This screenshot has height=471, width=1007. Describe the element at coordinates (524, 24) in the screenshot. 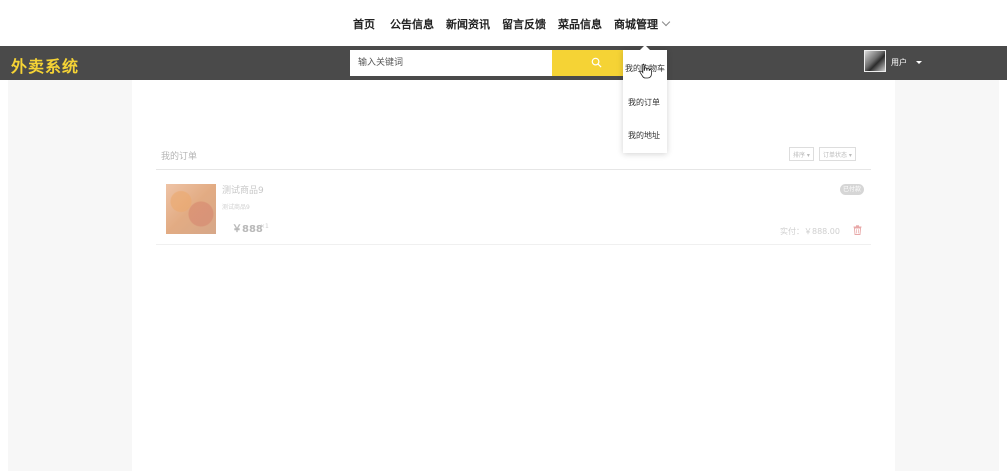

I see `nav-item-feedback: 留言反馈` at that location.